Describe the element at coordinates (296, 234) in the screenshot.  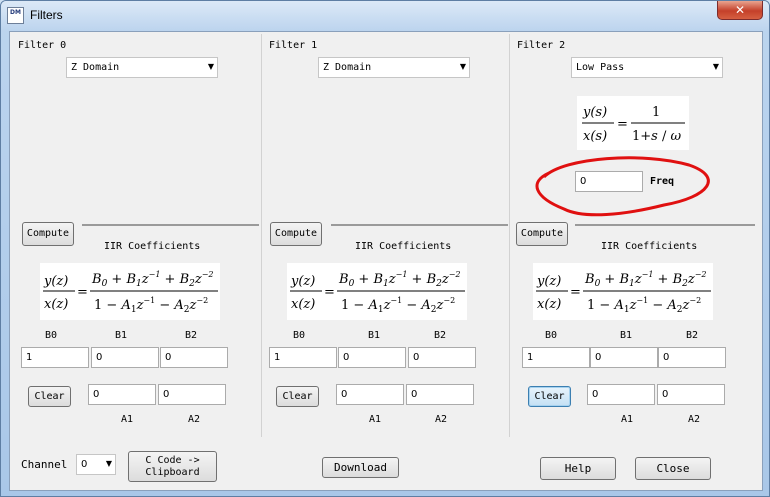
I see `filter-1-compute-button: Compute` at that location.